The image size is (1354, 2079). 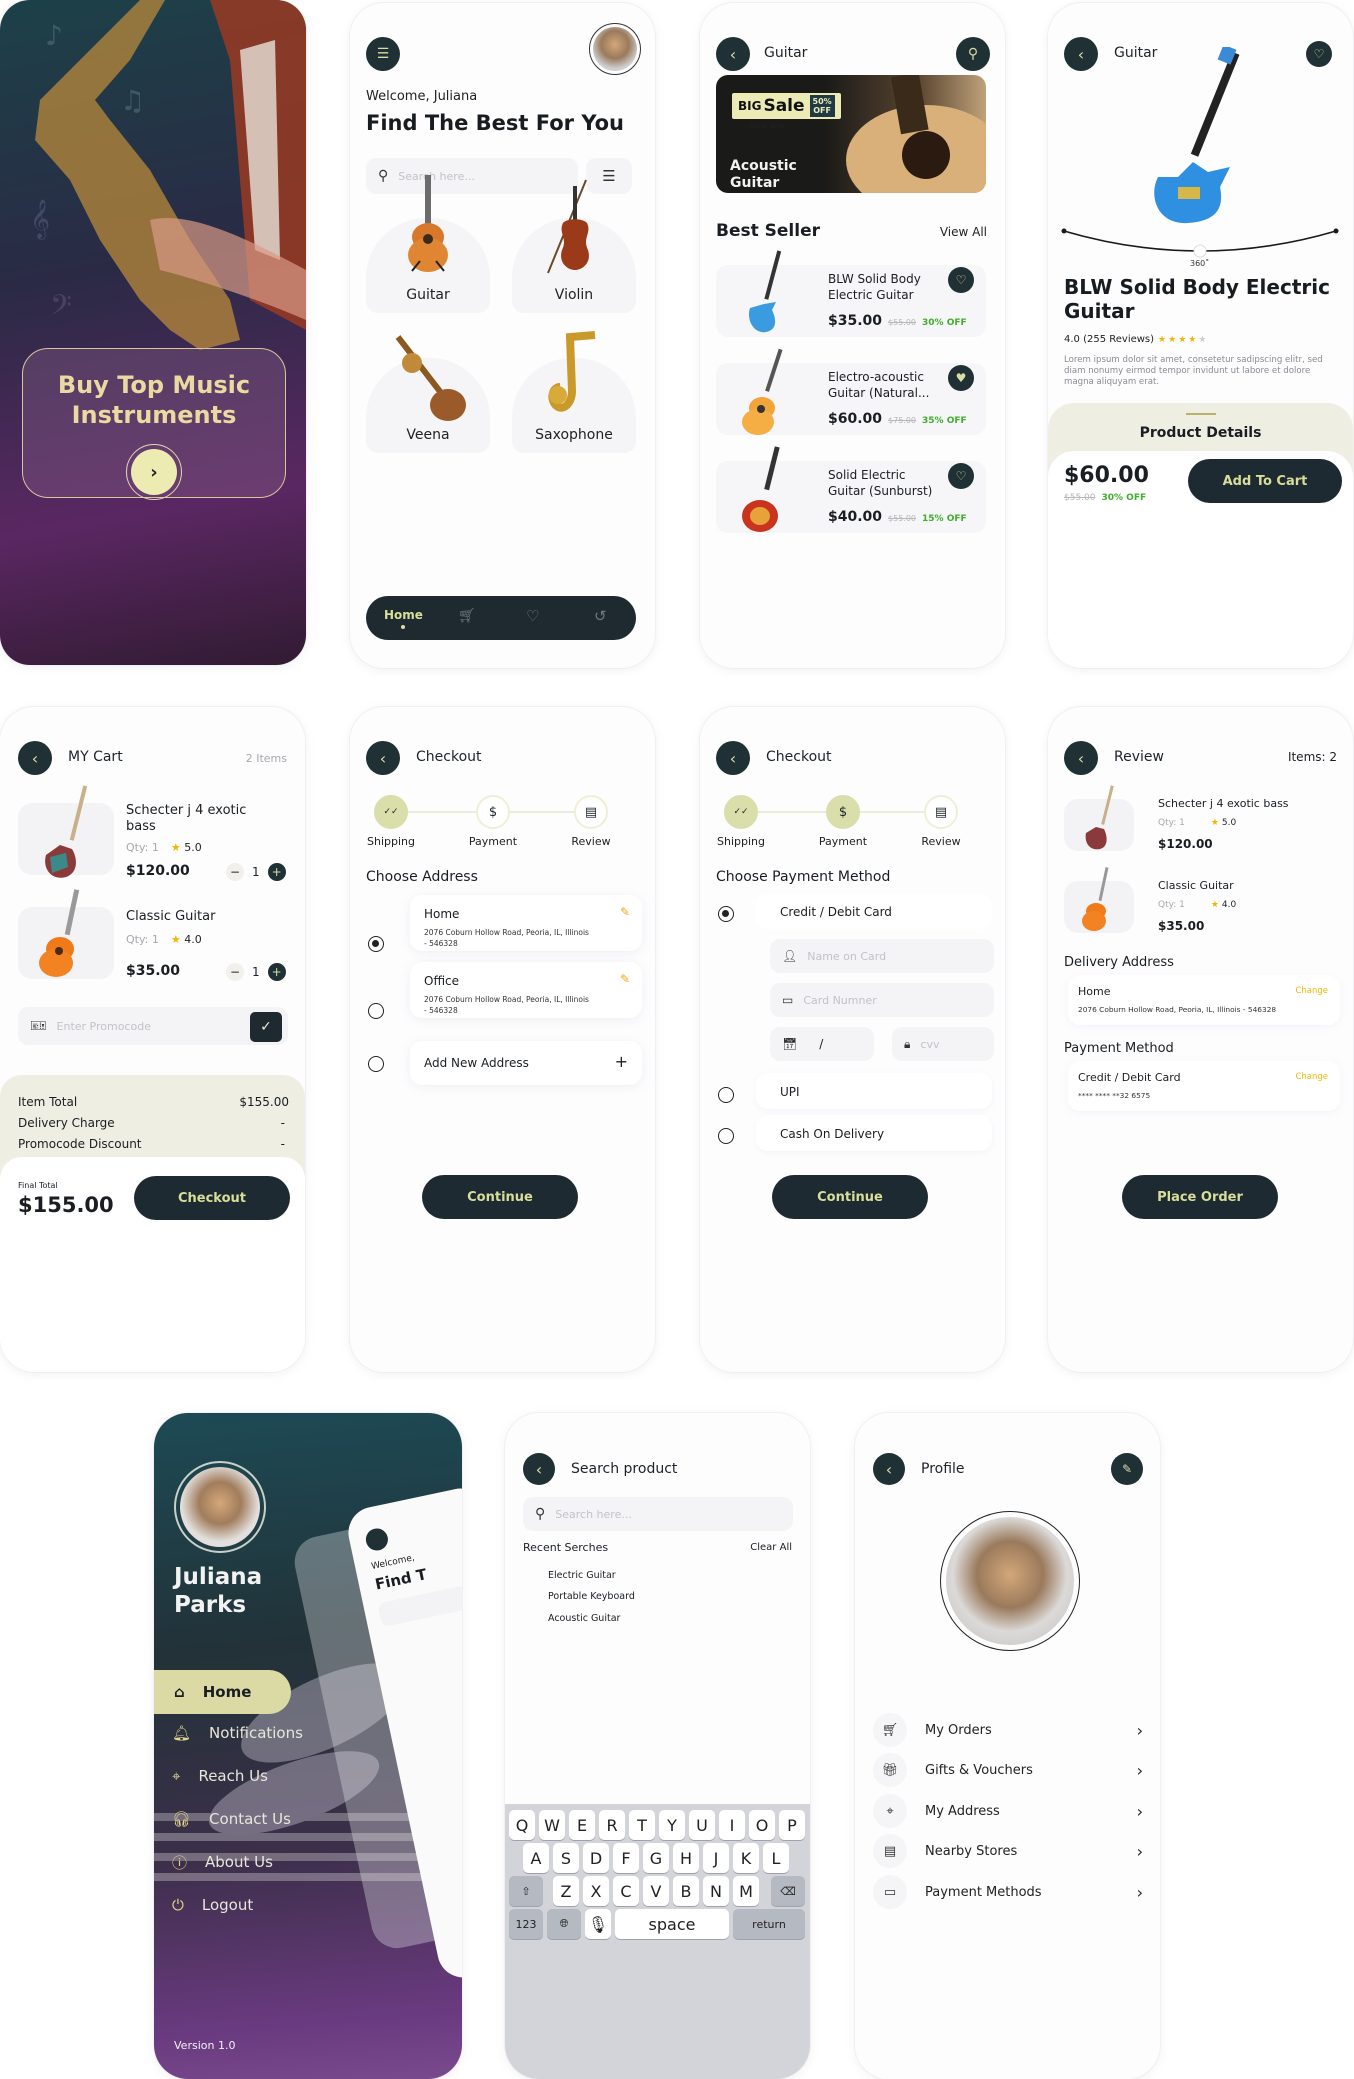 What do you see at coordinates (1008, 1851) in the screenshot?
I see `profile-item-nearby-stores: ▤ Nearby Stores ›` at bounding box center [1008, 1851].